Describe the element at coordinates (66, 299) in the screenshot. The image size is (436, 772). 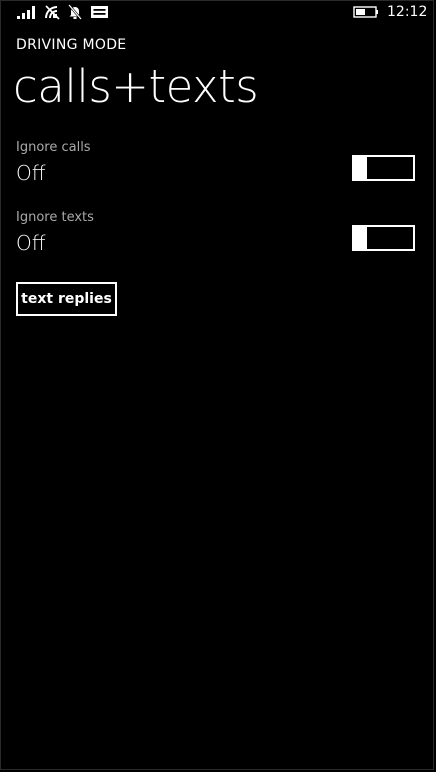
I see `text-replies-button: text replies` at that location.